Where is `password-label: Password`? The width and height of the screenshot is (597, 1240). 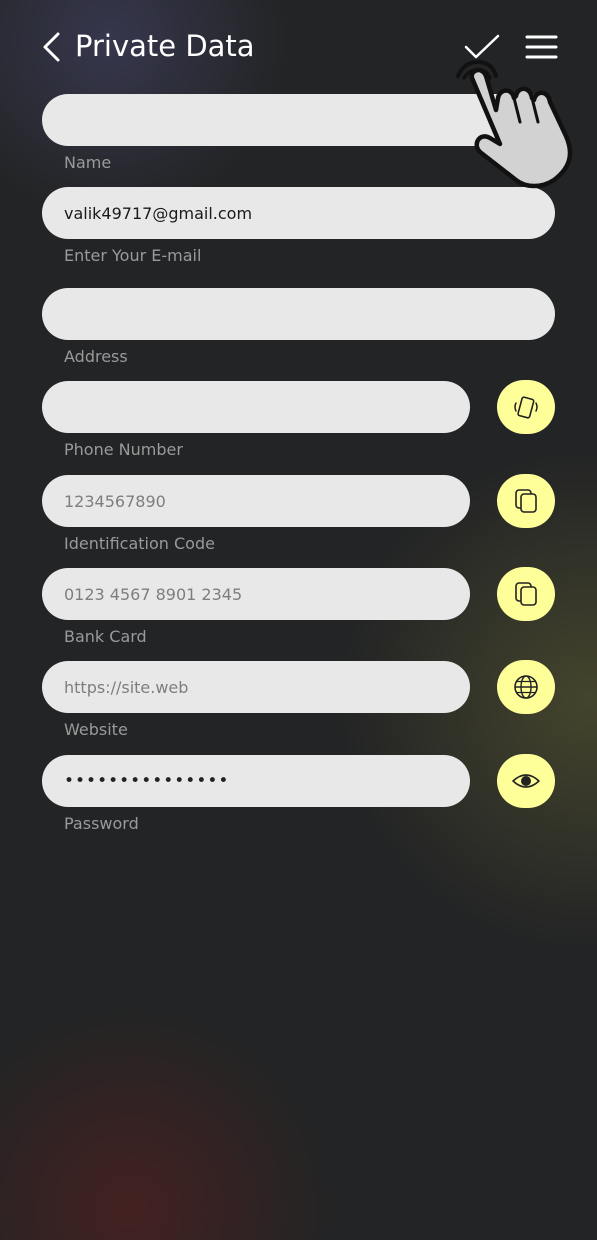 password-label: Password is located at coordinates (101, 823).